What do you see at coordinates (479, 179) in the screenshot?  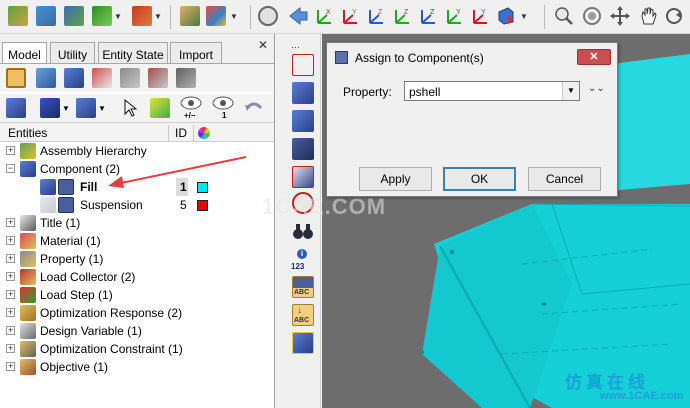 I see `ok-button: OK` at bounding box center [479, 179].